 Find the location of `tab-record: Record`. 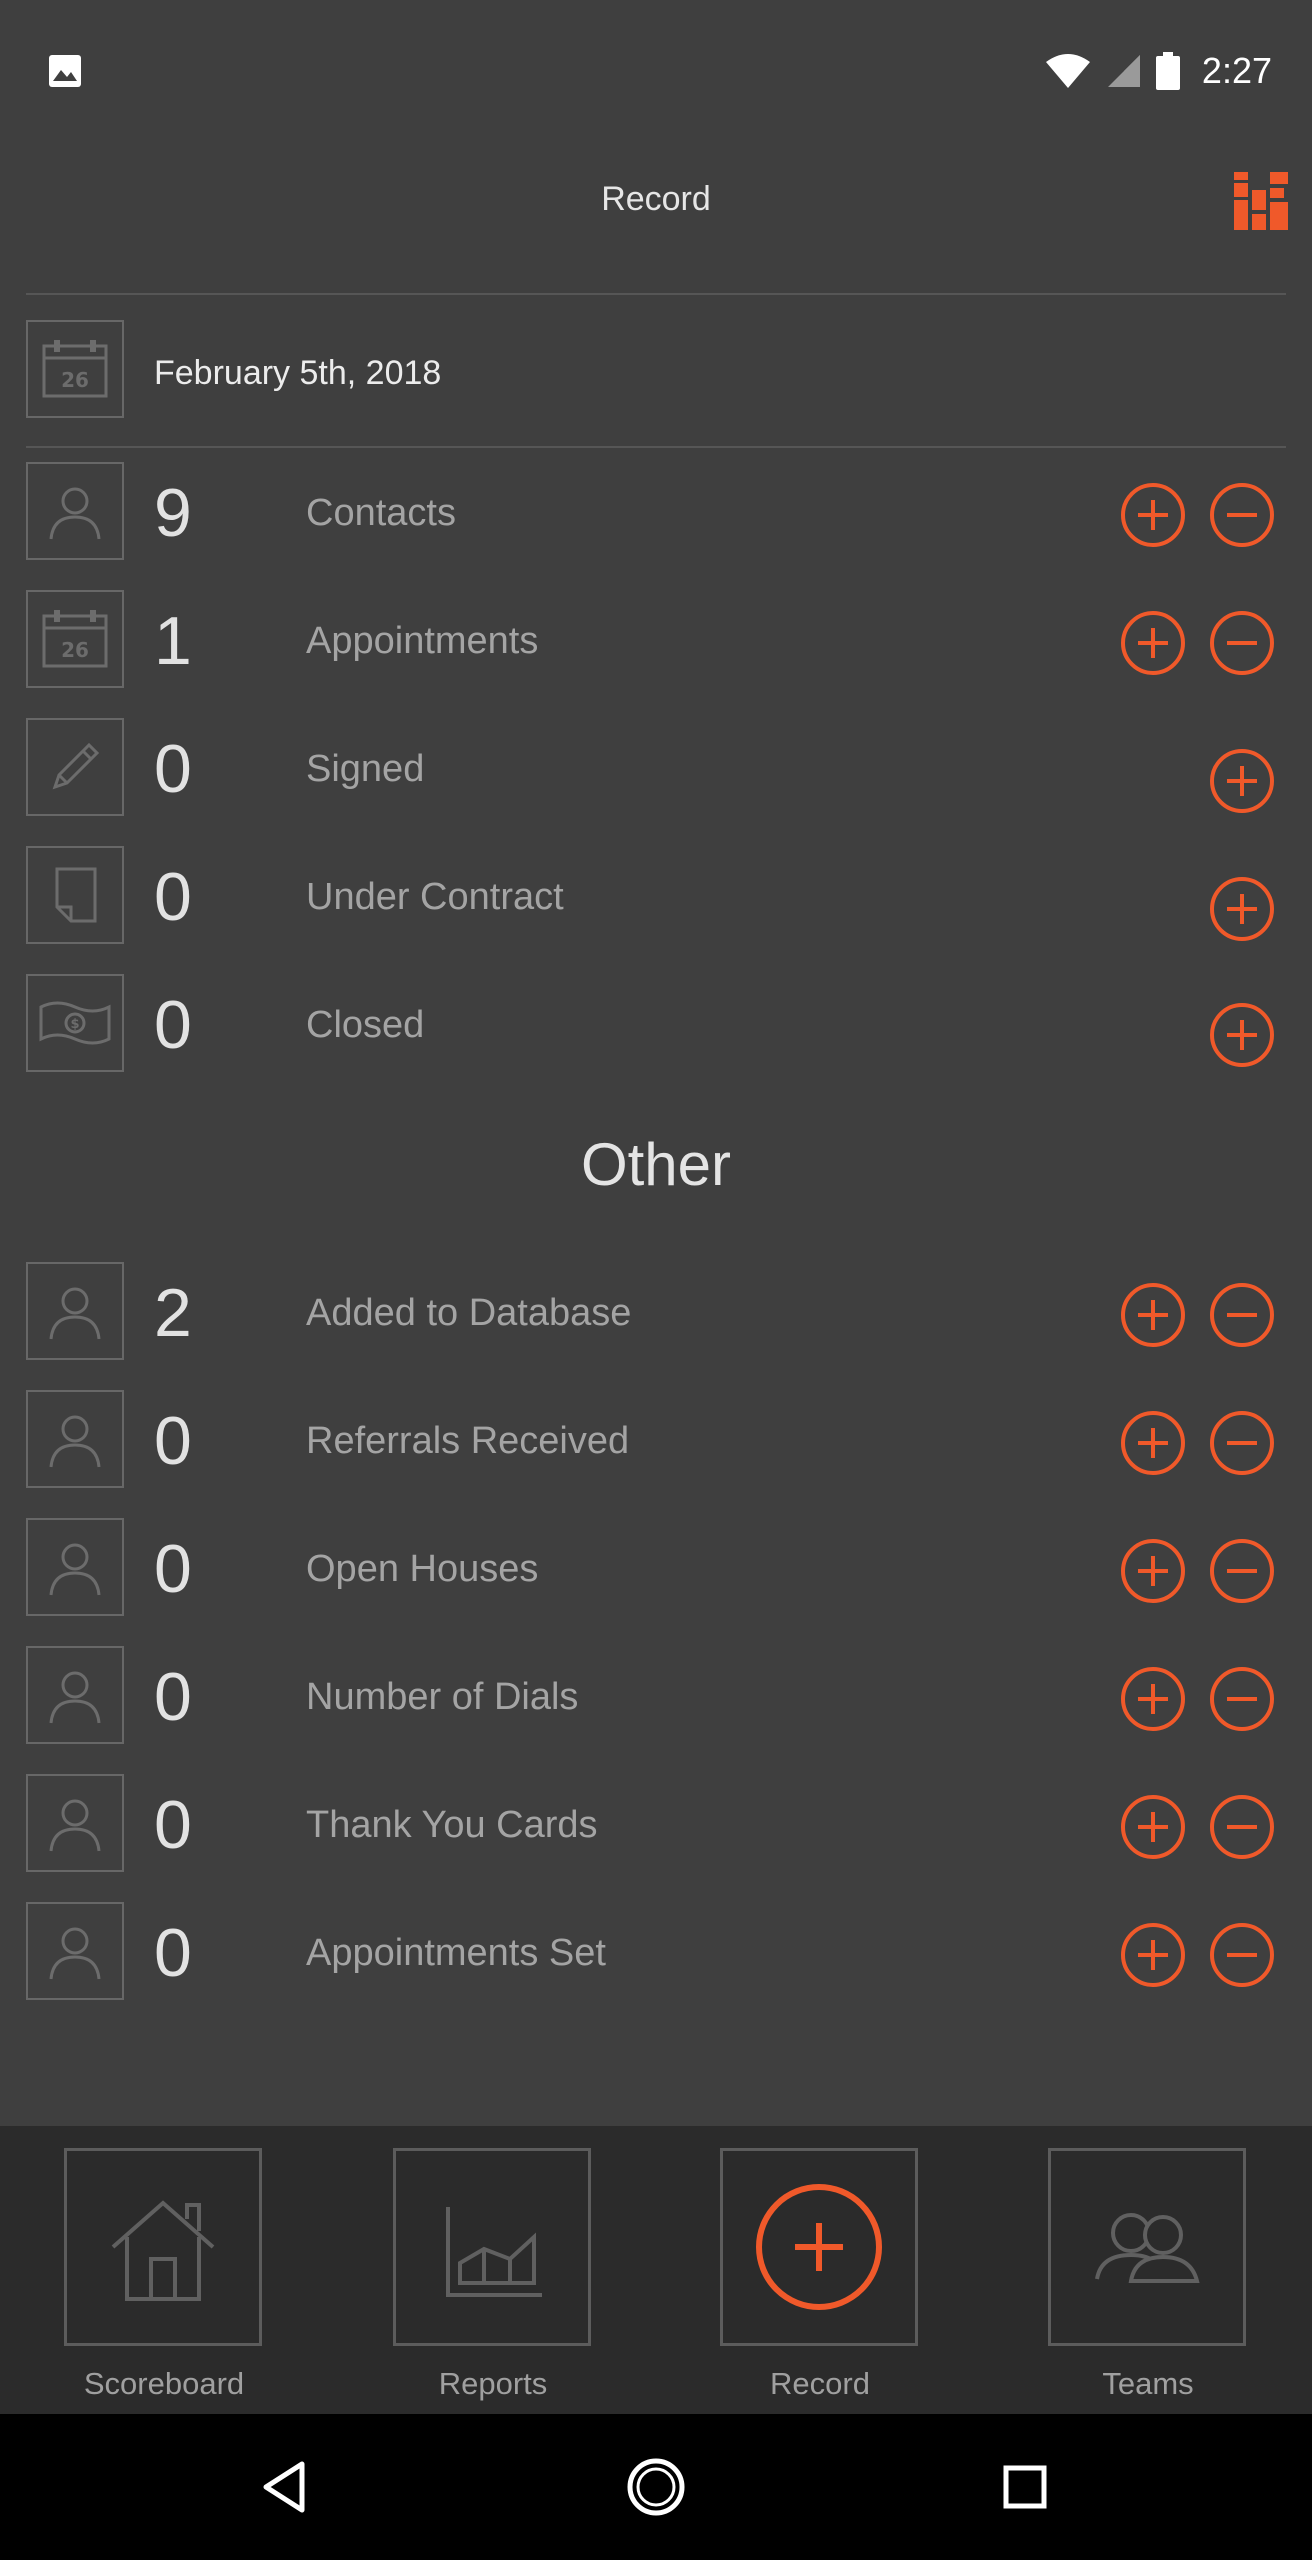

tab-record: Record is located at coordinates (820, 2274).